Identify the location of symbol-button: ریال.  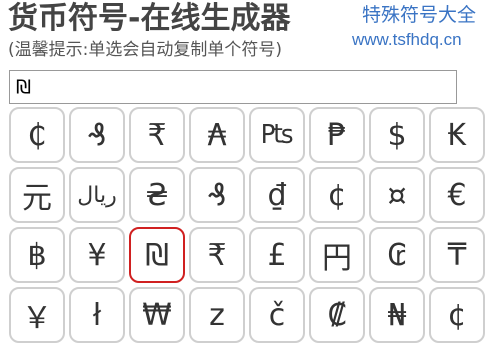
(97, 195).